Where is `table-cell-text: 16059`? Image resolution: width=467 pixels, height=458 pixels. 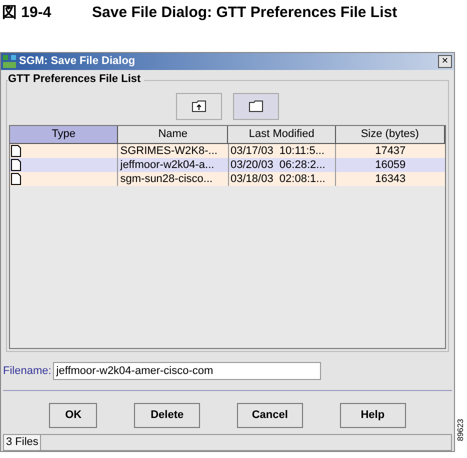 table-cell-text: 16059 is located at coordinates (390, 165).